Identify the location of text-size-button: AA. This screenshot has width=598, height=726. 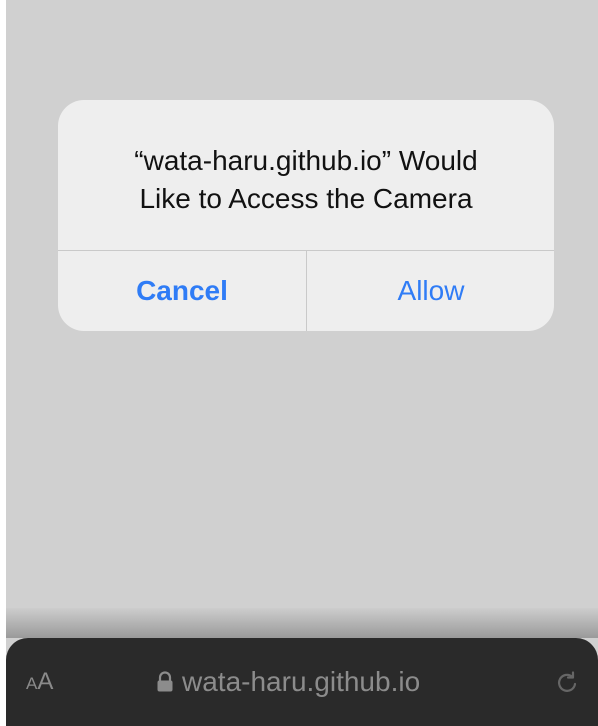
(39, 682).